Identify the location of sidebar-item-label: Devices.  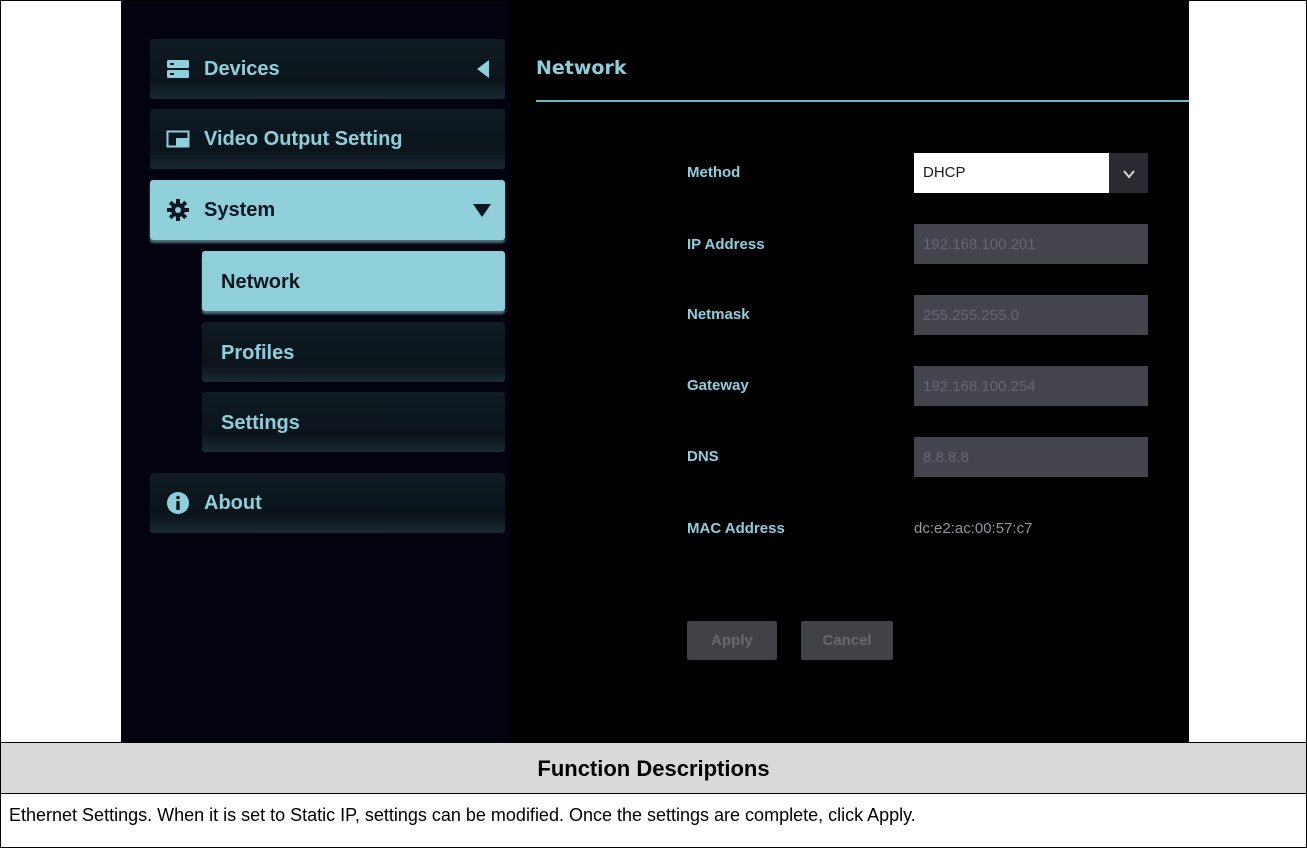
(242, 68).